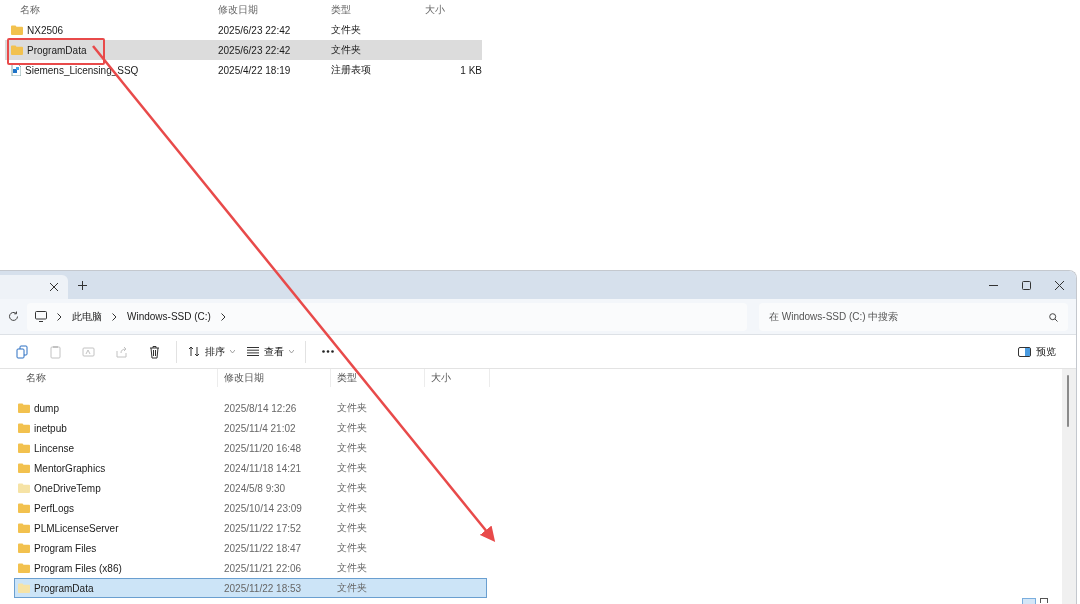 The width and height of the screenshot is (1080, 604). Describe the element at coordinates (76, 528) in the screenshot. I see `file-name: PLMLicenseServer` at that location.